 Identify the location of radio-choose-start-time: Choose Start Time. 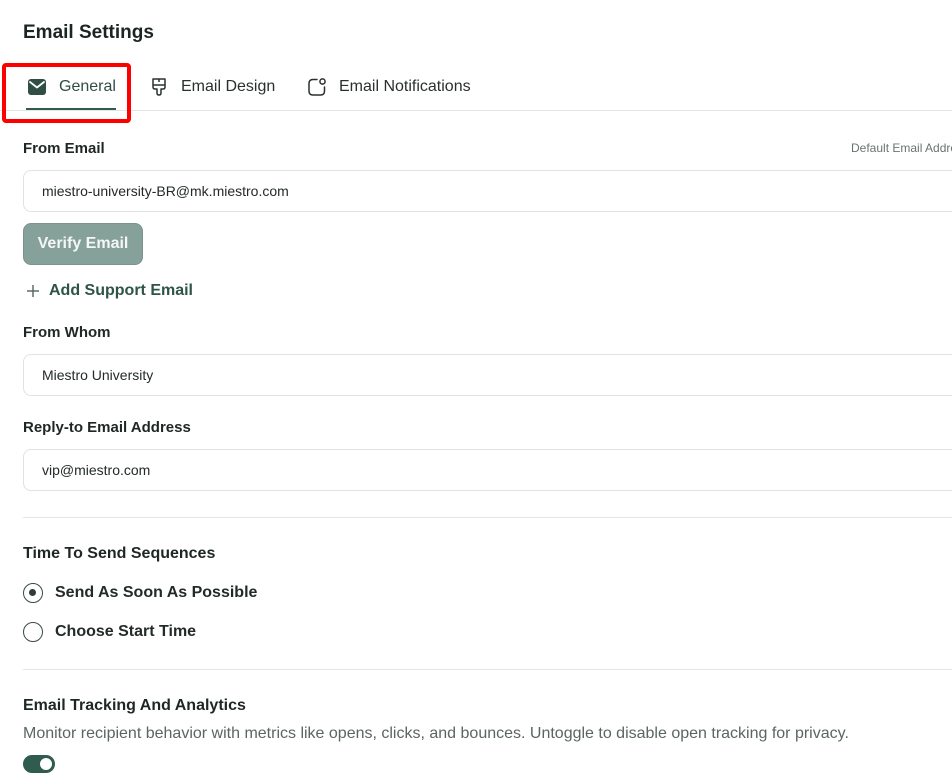
(109, 632).